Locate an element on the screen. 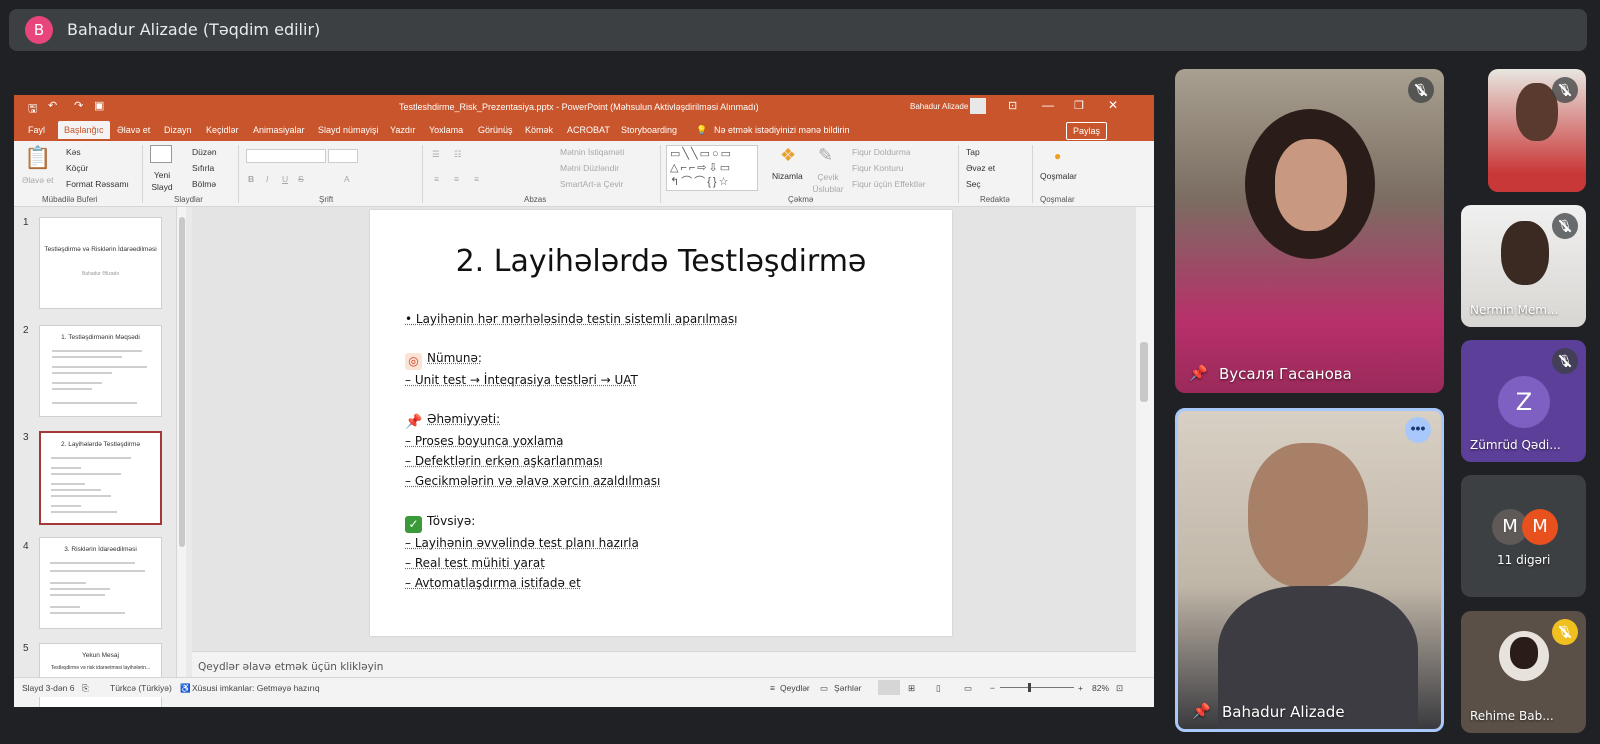 The width and height of the screenshot is (1600, 744). notes-pane: Qeydlər əlavə etmək üçün klikləyin is located at coordinates (664, 665).